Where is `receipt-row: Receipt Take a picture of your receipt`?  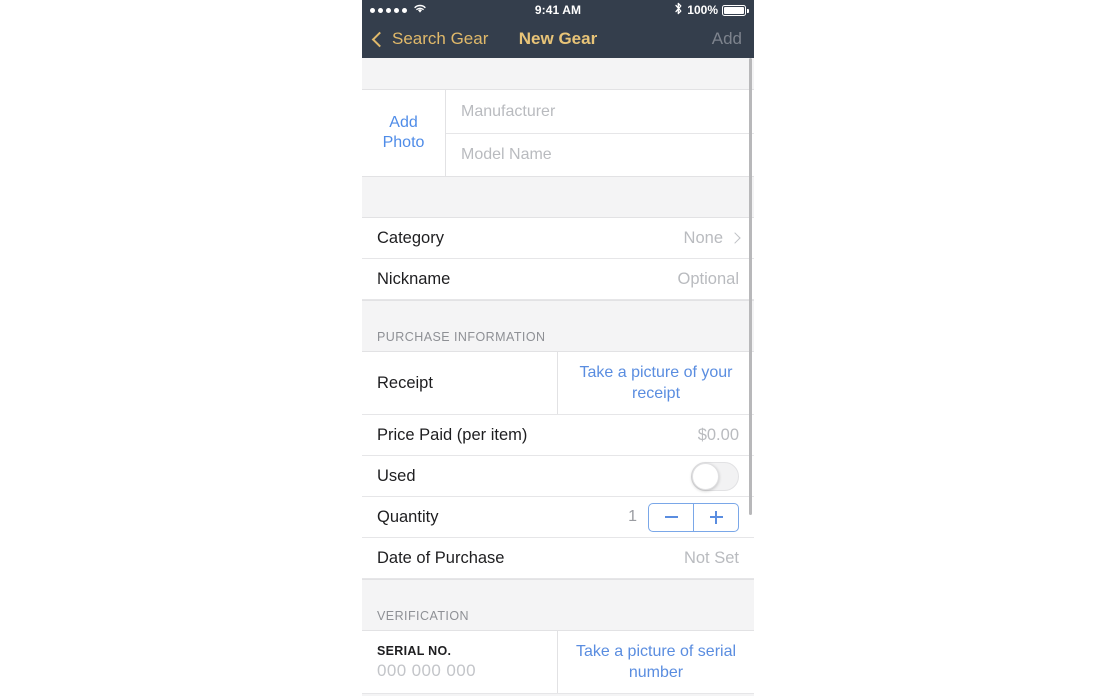
receipt-row: Receipt Take a picture of your receipt is located at coordinates (558, 383).